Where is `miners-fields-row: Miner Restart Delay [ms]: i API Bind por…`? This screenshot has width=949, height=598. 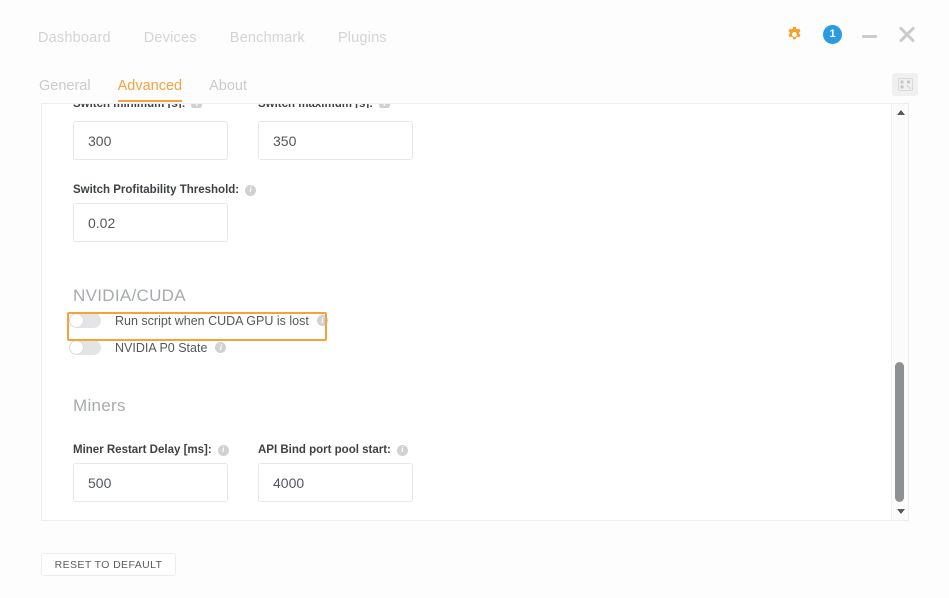
miners-fields-row: Miner Restart Delay [ms]: i API Bind por… is located at coordinates (243, 473).